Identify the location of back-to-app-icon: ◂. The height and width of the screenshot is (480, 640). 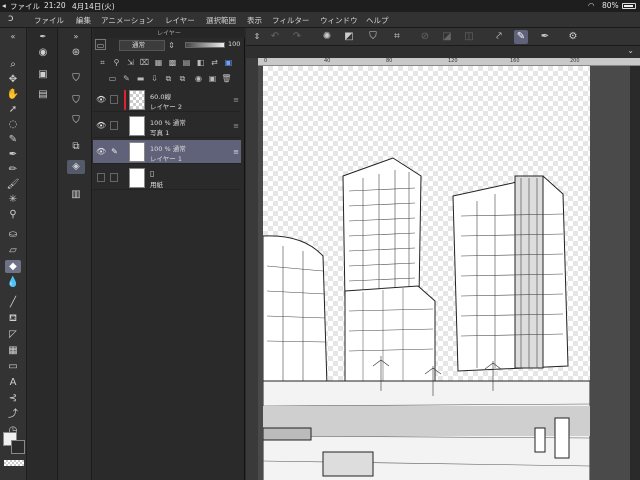
(4, 5).